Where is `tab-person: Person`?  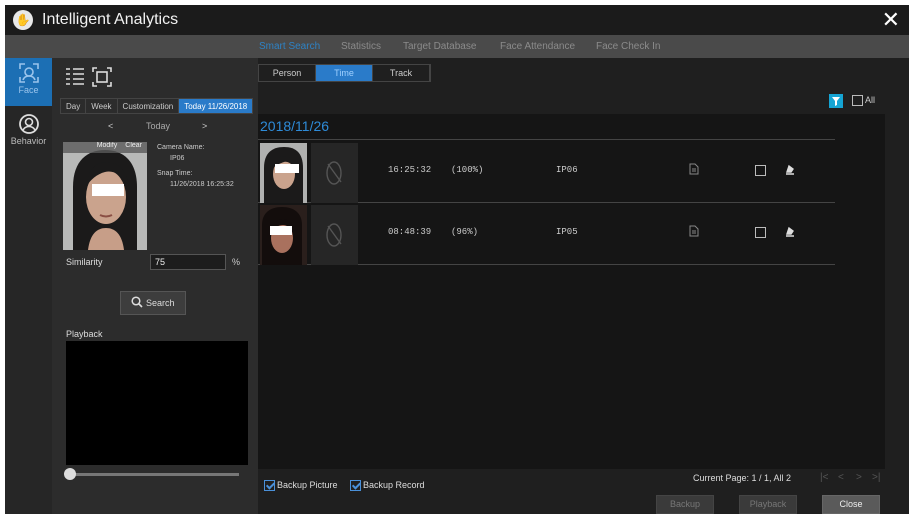
tab-person: Person is located at coordinates (287, 73).